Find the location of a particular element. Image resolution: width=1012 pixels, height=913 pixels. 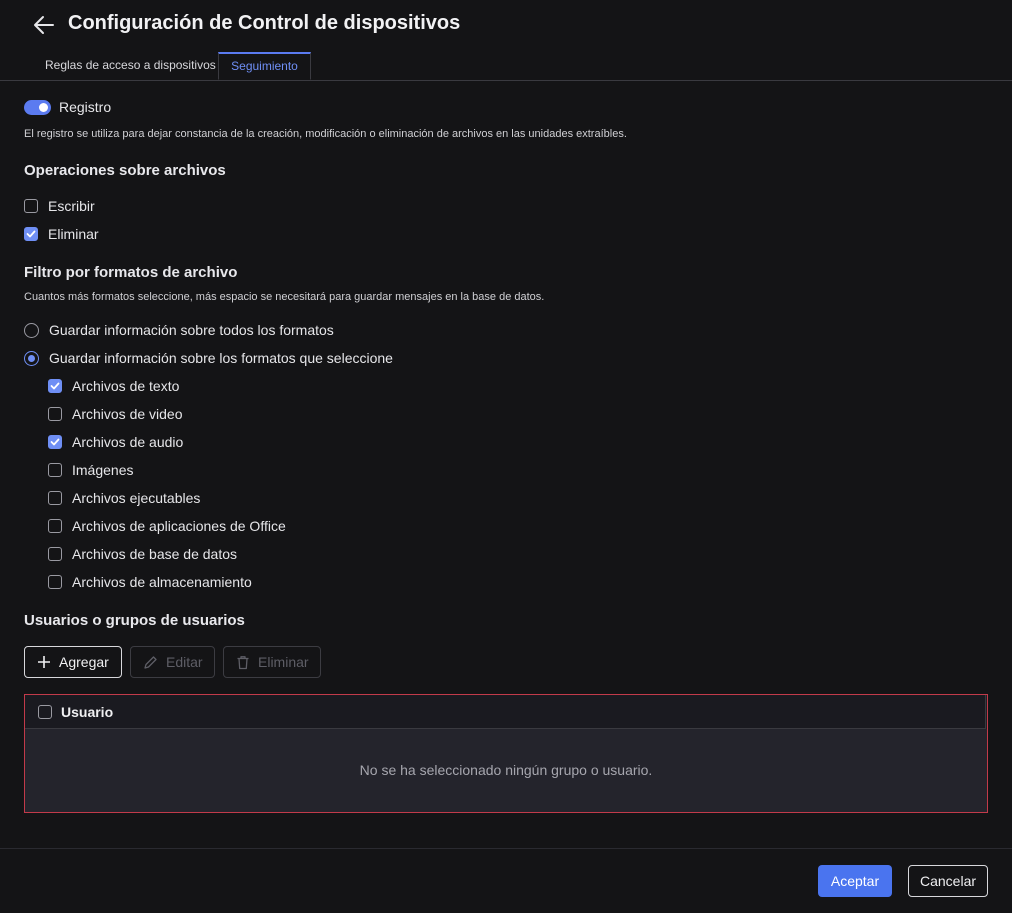

back-button is located at coordinates (44, 25).